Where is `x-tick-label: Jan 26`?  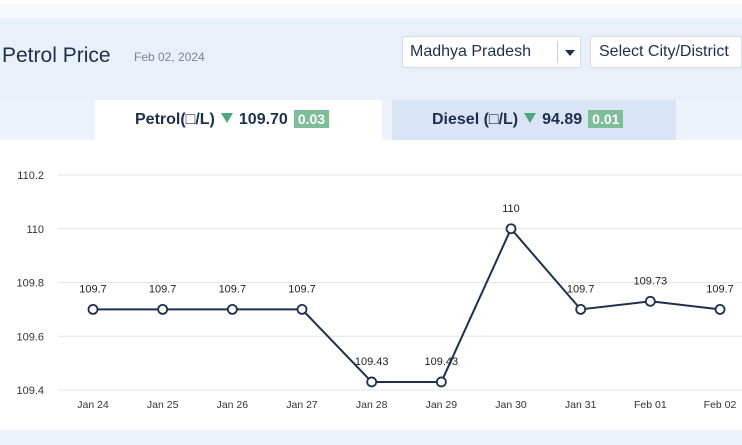 x-tick-label: Jan 26 is located at coordinates (233, 405).